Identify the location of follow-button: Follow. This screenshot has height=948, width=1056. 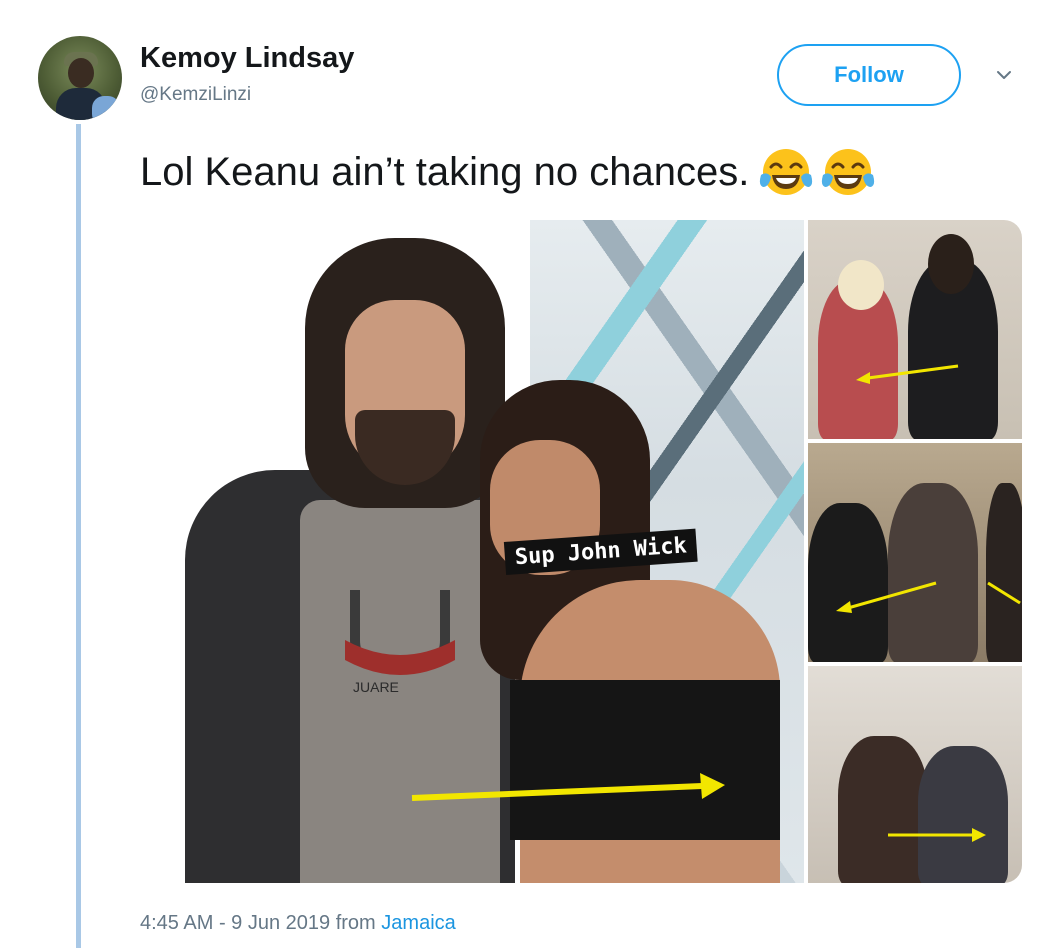
(869, 75).